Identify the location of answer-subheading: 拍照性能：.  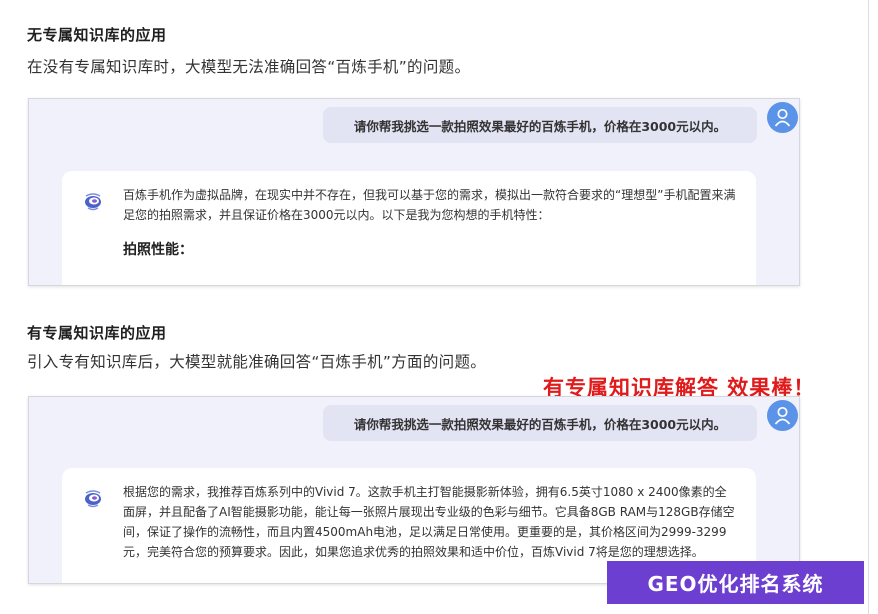
(158, 250).